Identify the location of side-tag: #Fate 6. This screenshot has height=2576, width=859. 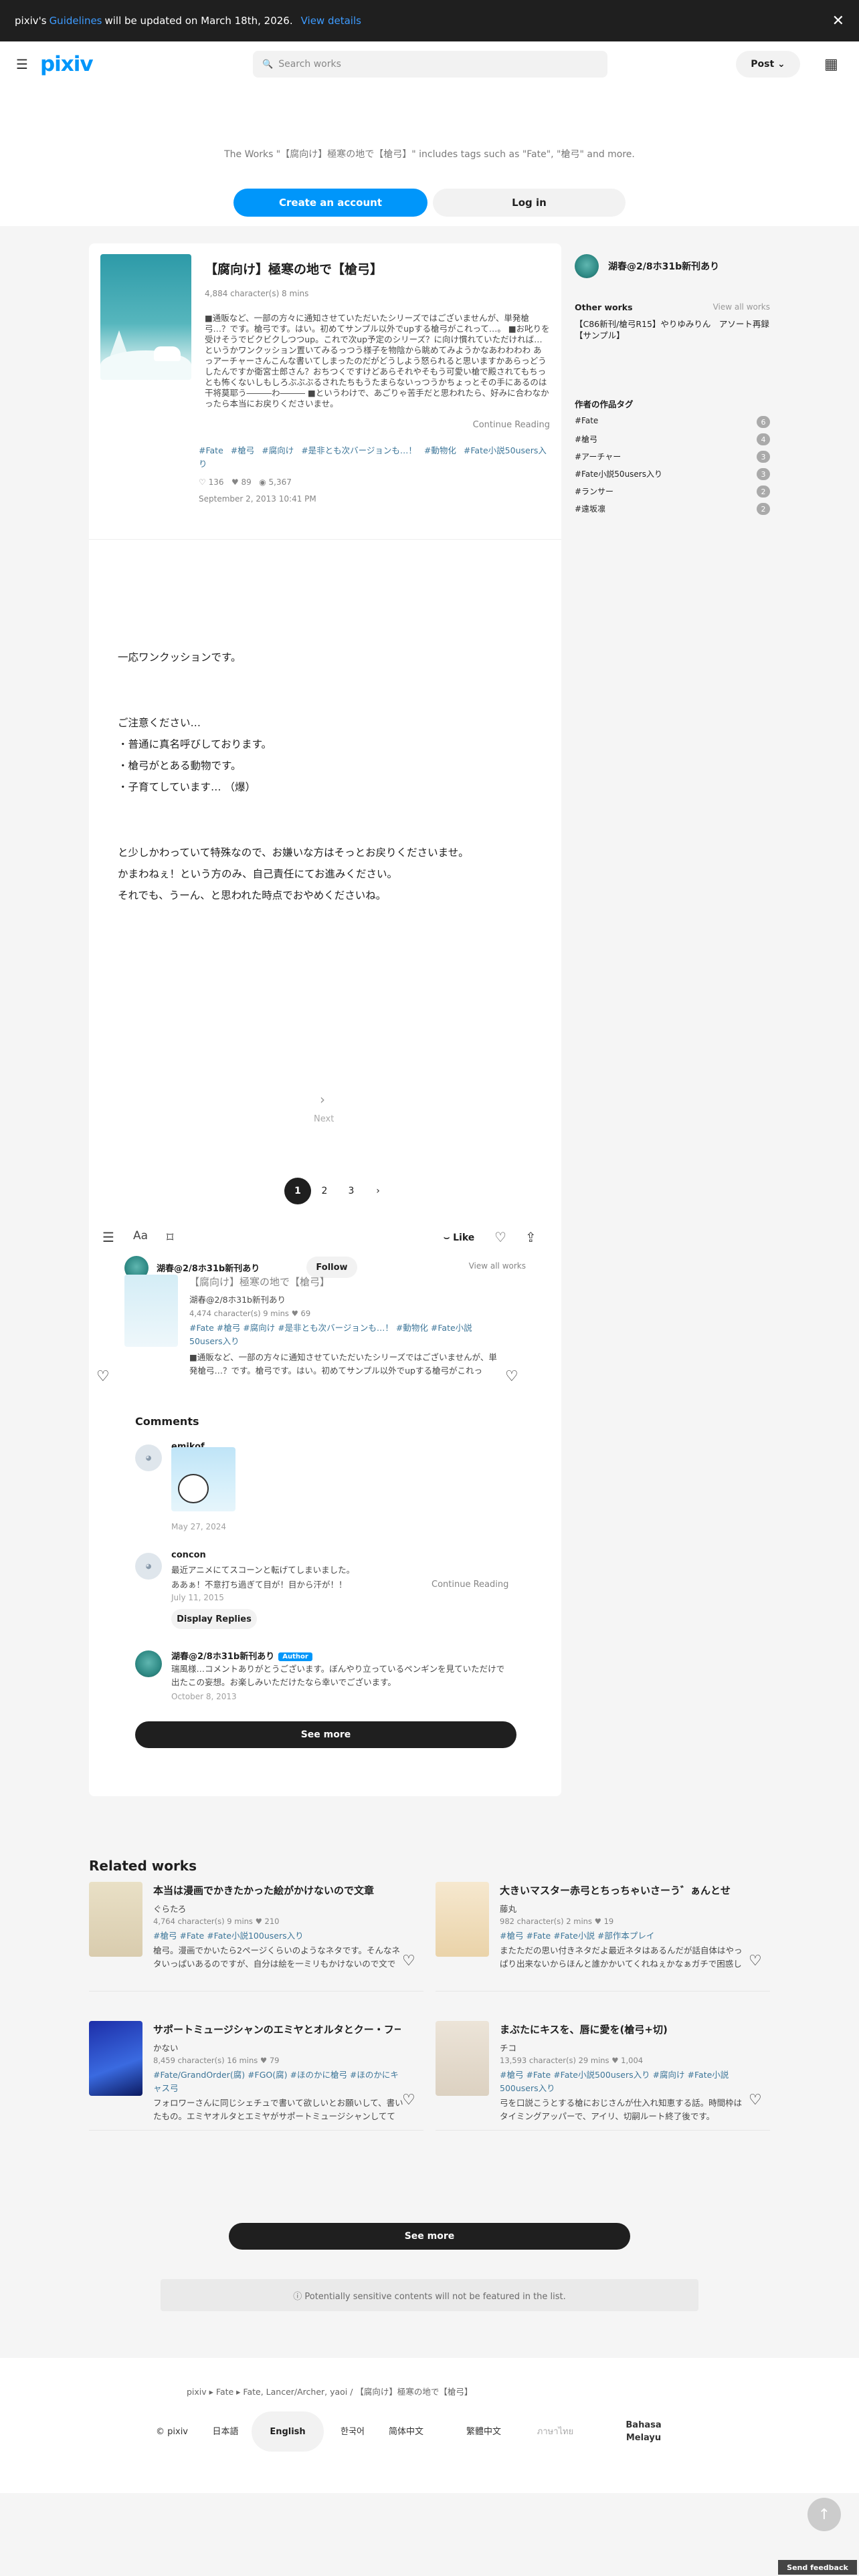
(672, 423).